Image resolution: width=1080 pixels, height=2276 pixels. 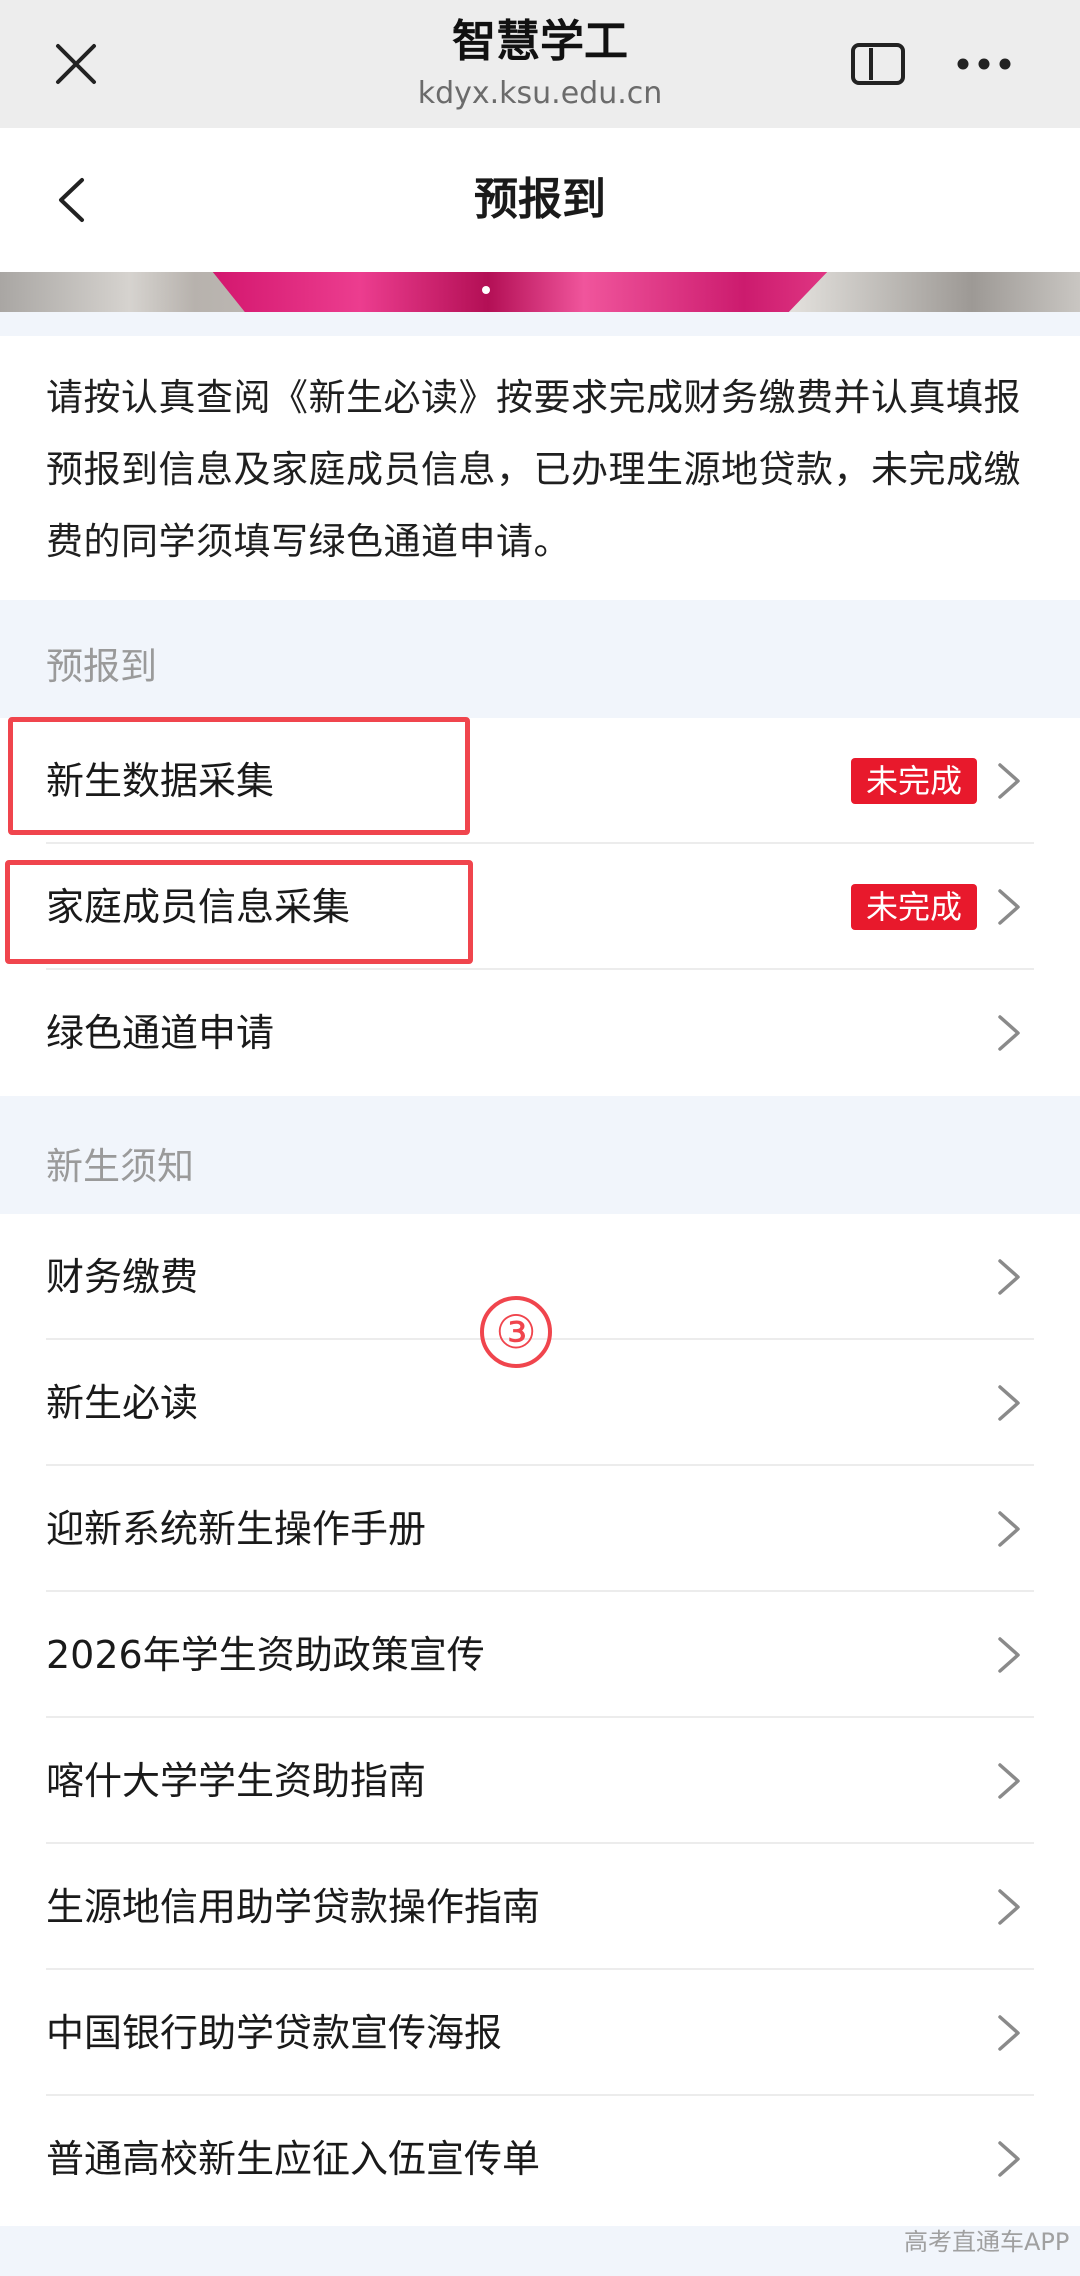 I want to click on browser-title-block: 智慧学工 kdyx.ksu.edu.cn, so click(x=540, y=64).